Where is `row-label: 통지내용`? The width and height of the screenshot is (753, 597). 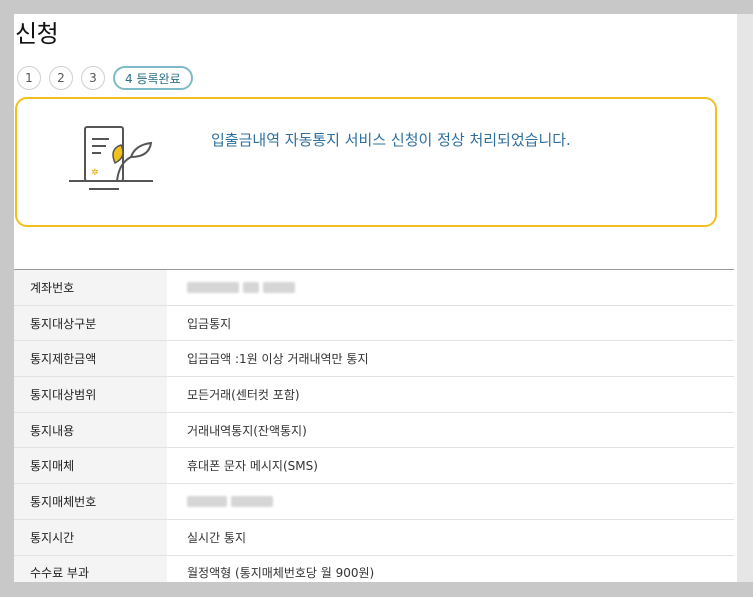 row-label: 통지내용 is located at coordinates (90, 430).